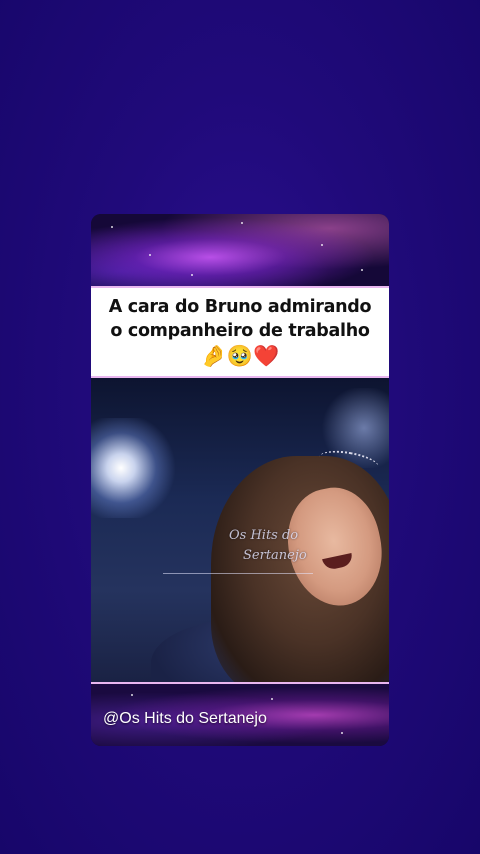 The image size is (480, 854). I want to click on stage-light, so click(136, 468).